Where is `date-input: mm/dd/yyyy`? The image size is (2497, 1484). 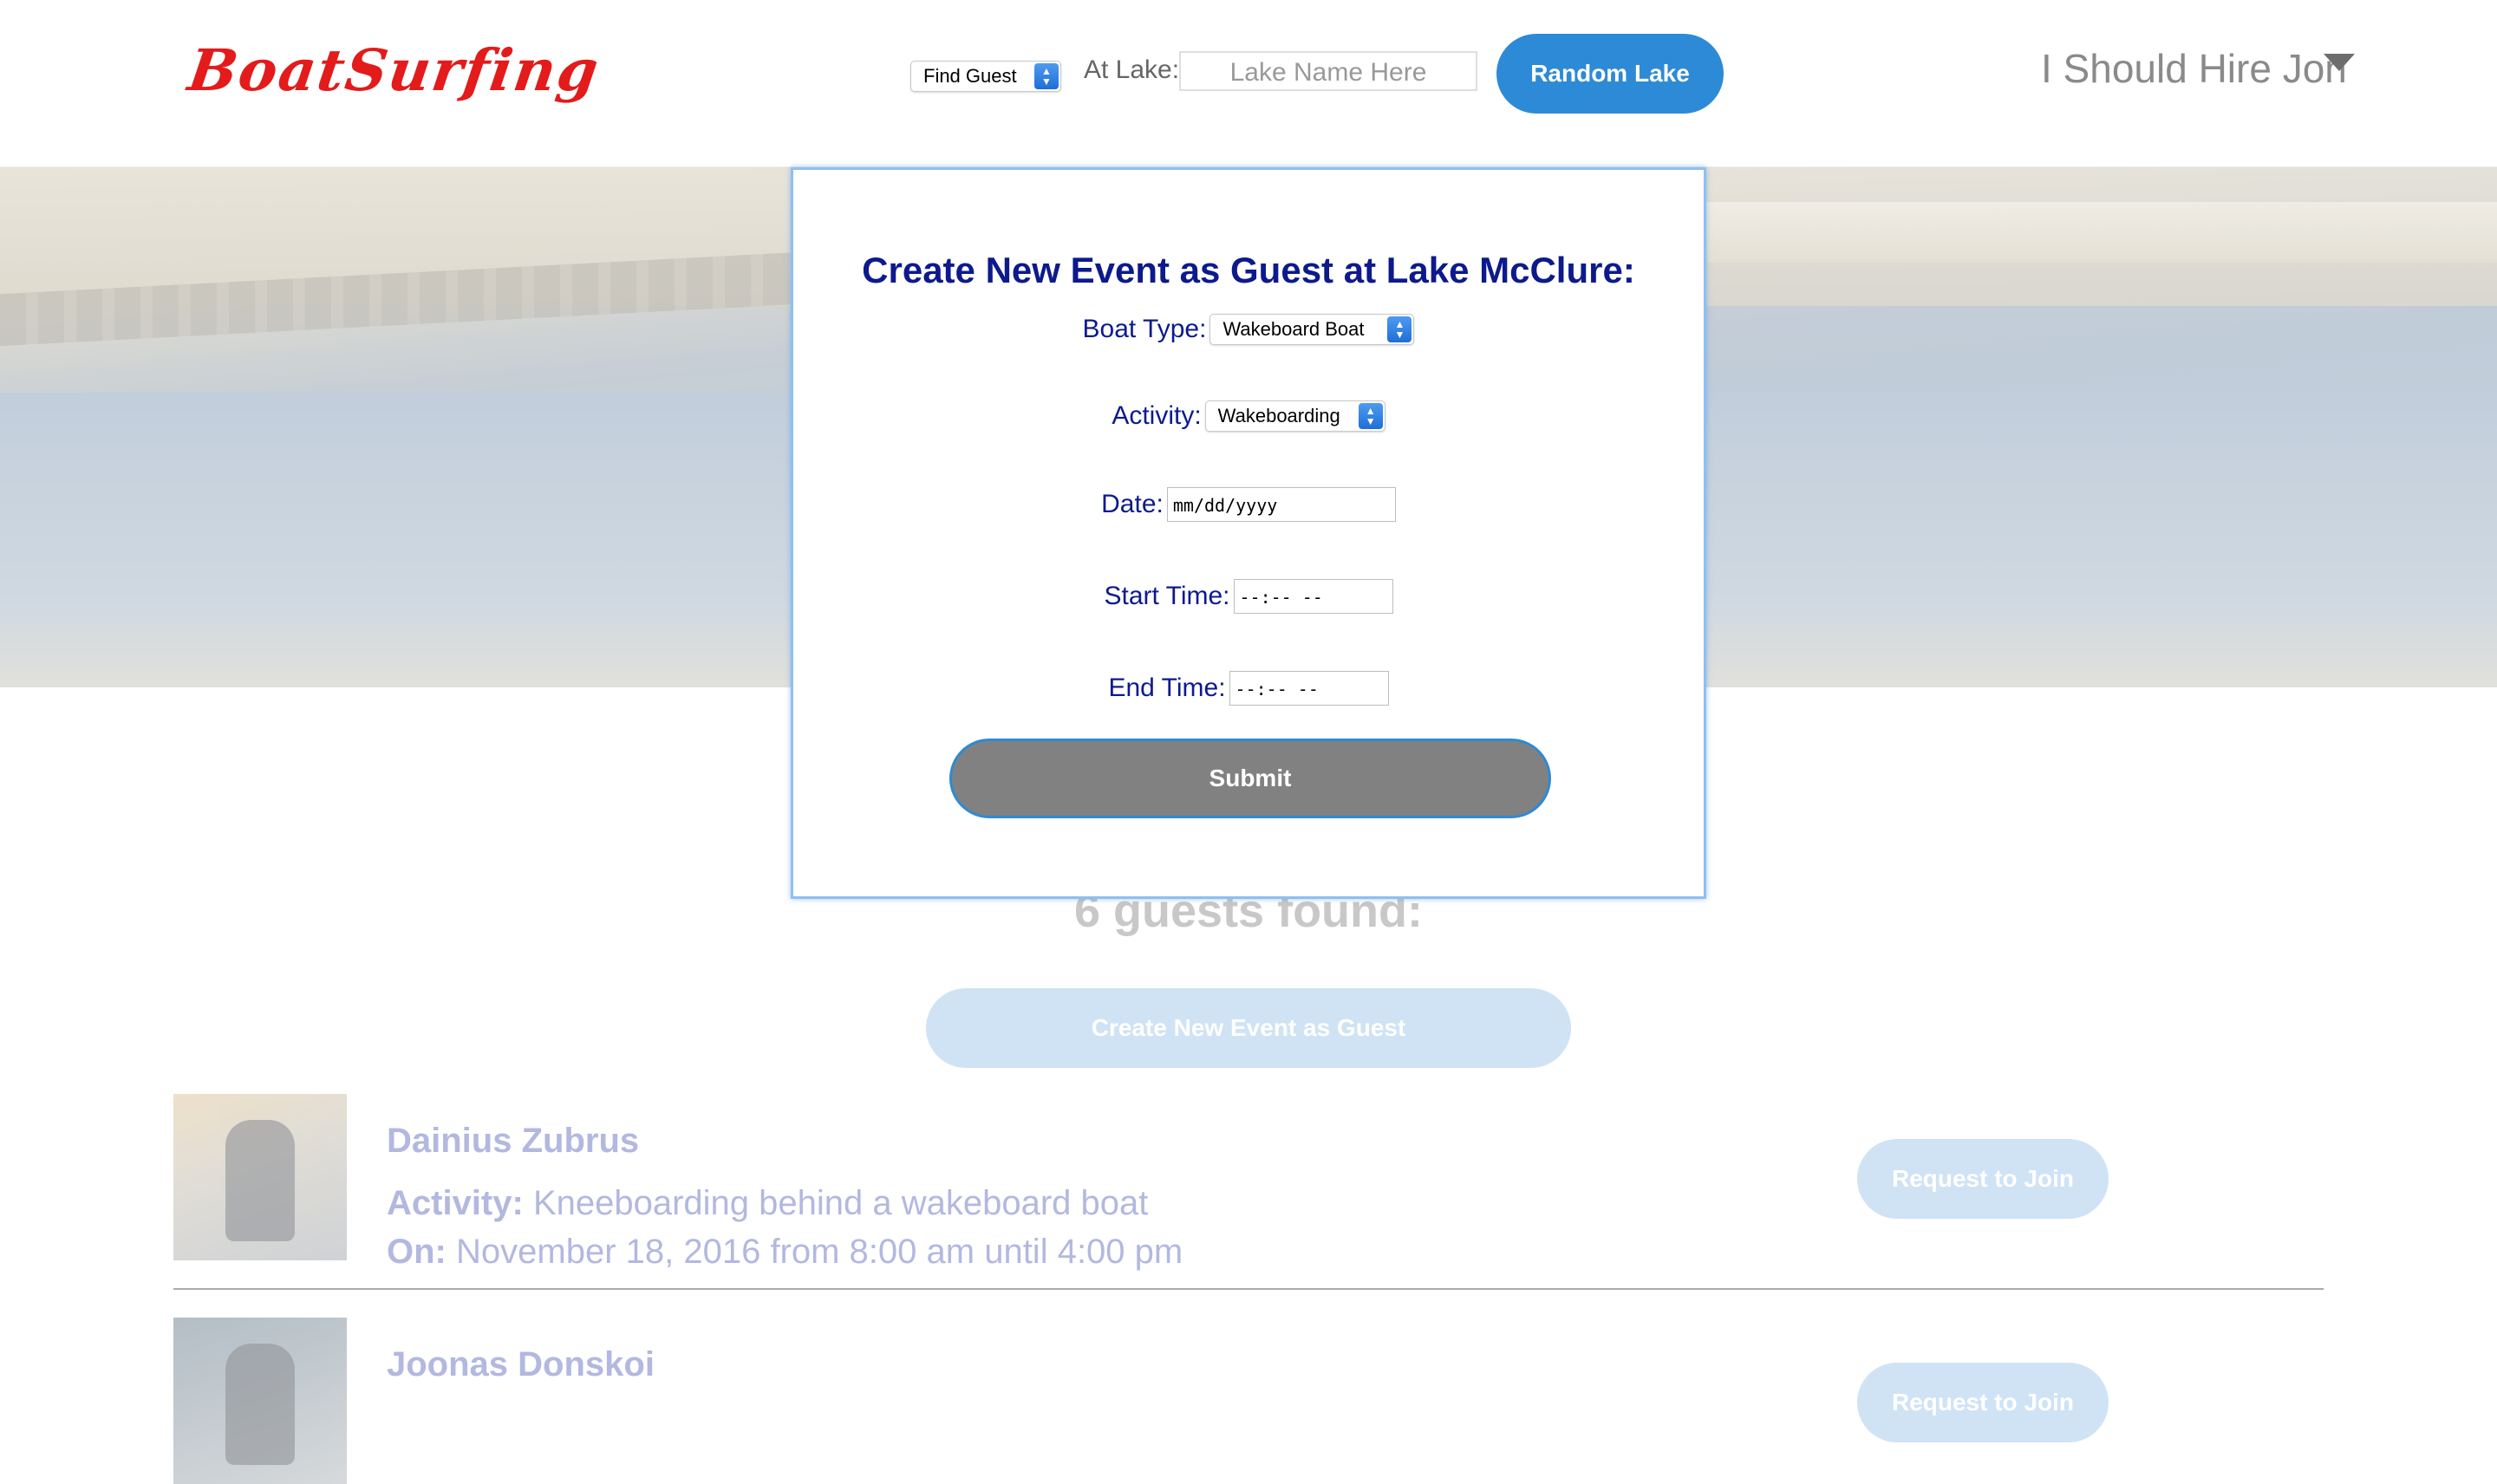 date-input: mm/dd/yyyy is located at coordinates (1281, 504).